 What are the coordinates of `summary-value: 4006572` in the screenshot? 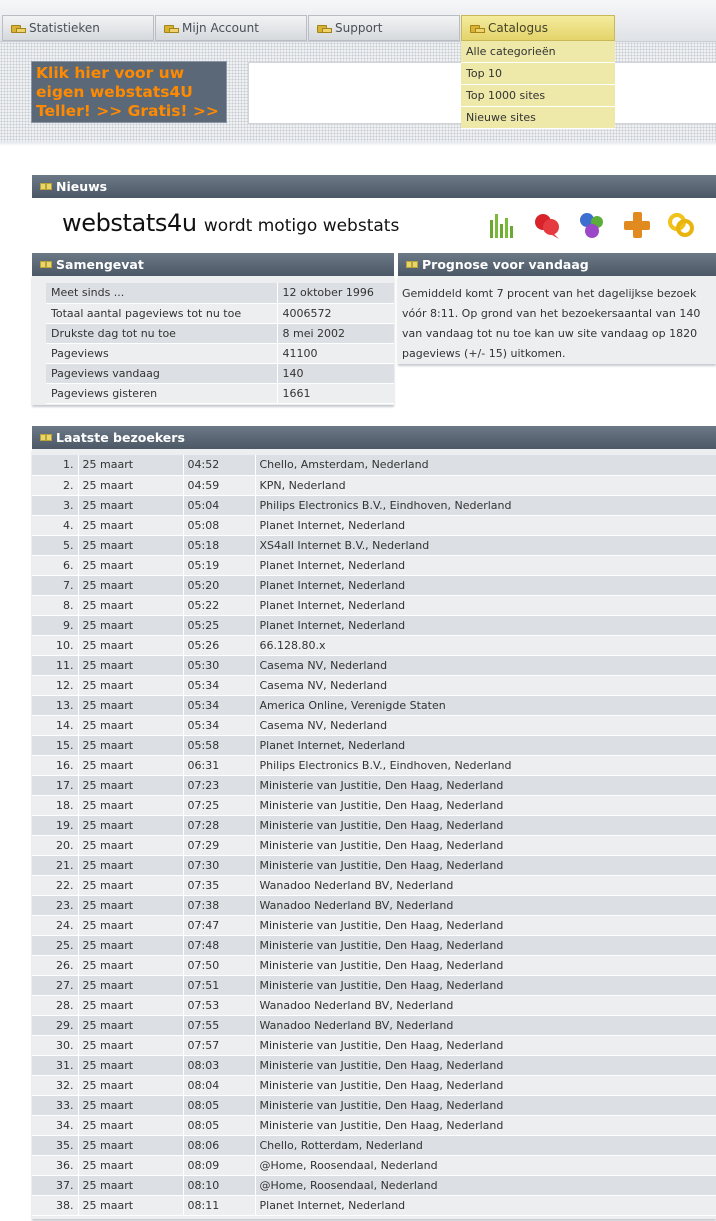 It's located at (335, 313).